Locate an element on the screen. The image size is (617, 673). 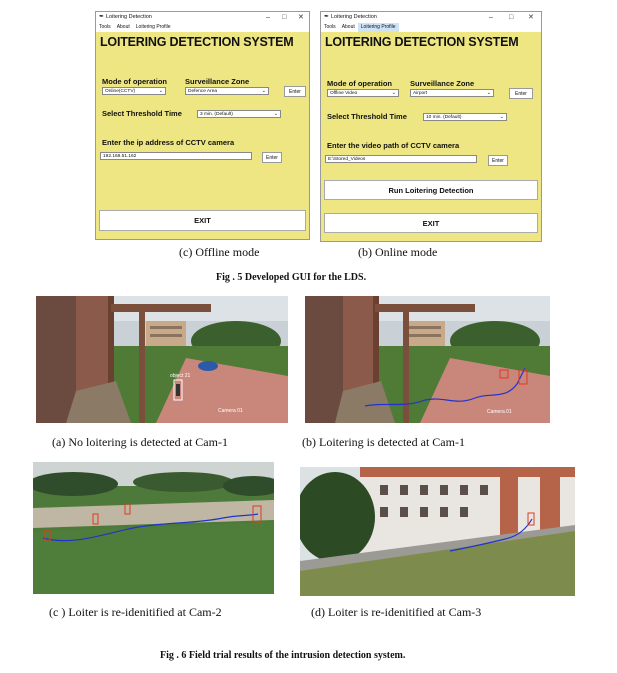
mode-select-value: Offline Video is located at coordinates (344, 93).